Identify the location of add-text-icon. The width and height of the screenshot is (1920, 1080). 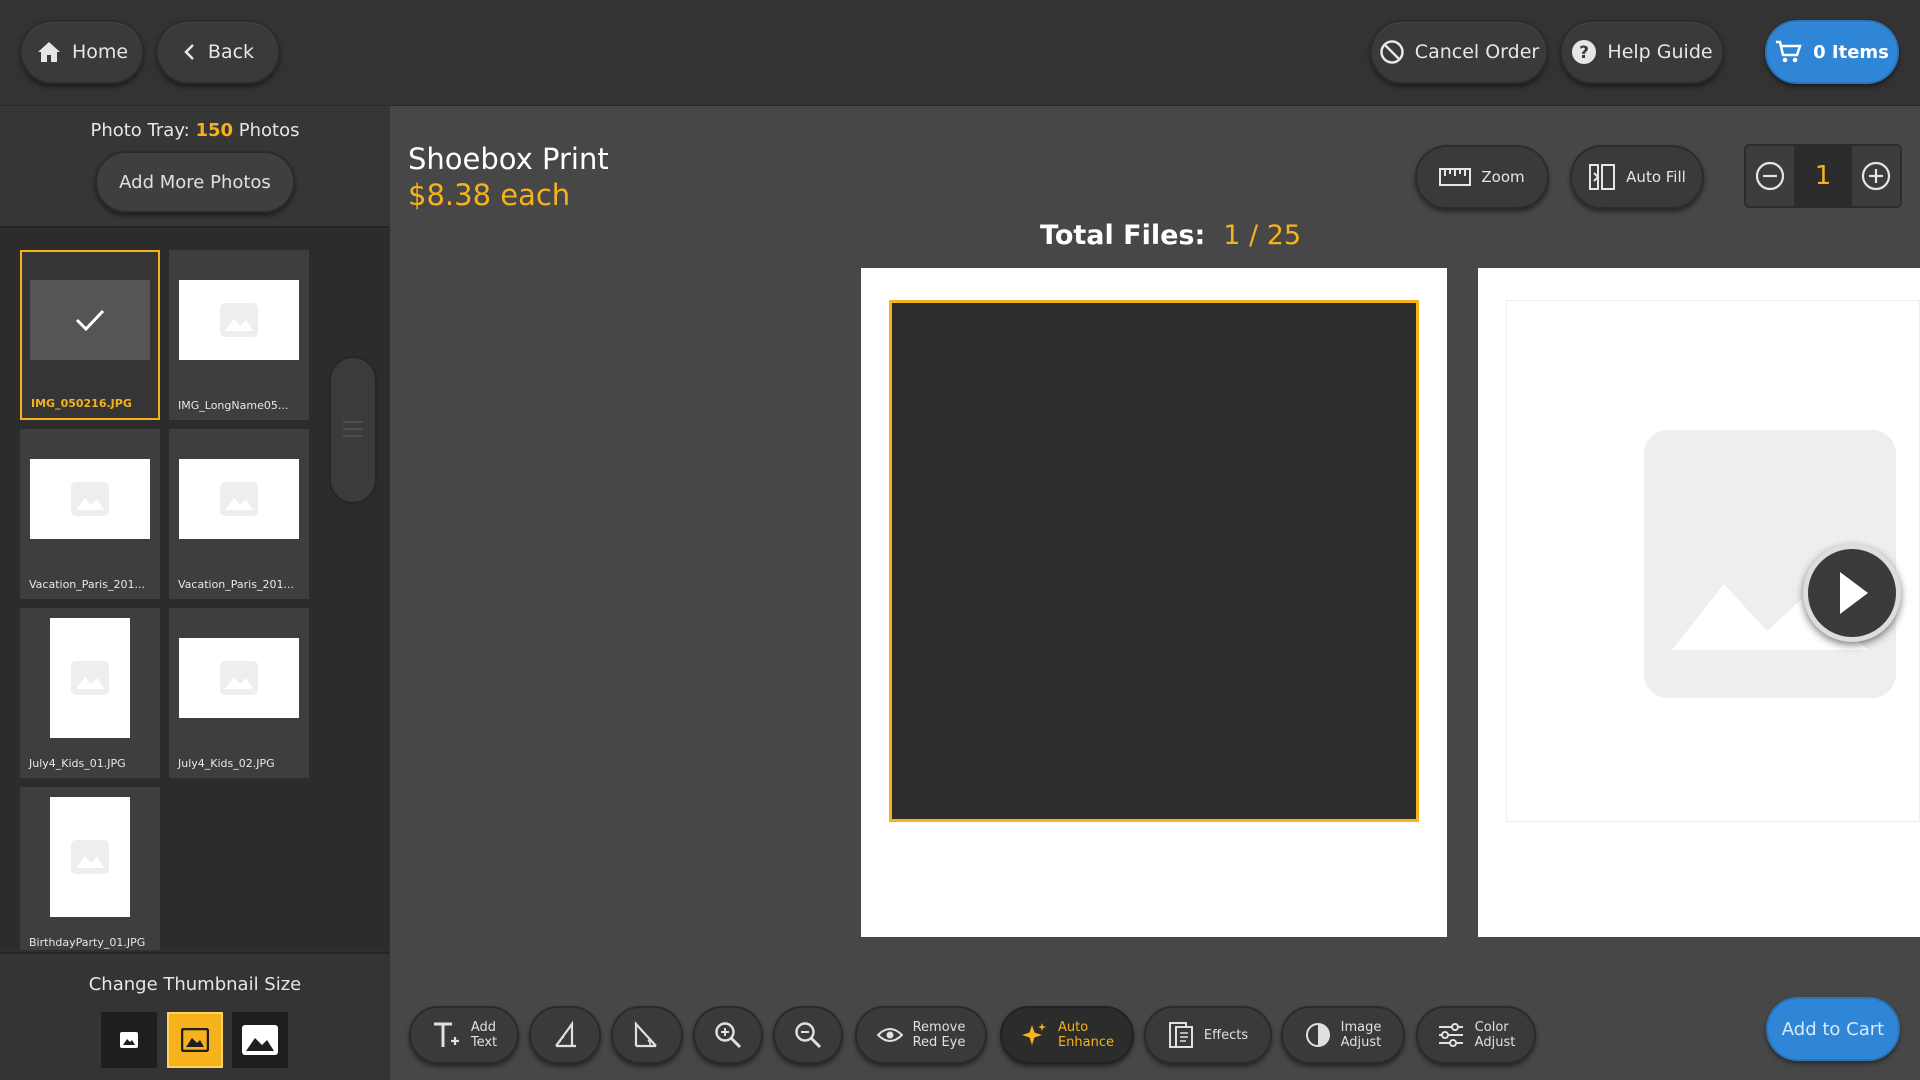
(446, 1034).